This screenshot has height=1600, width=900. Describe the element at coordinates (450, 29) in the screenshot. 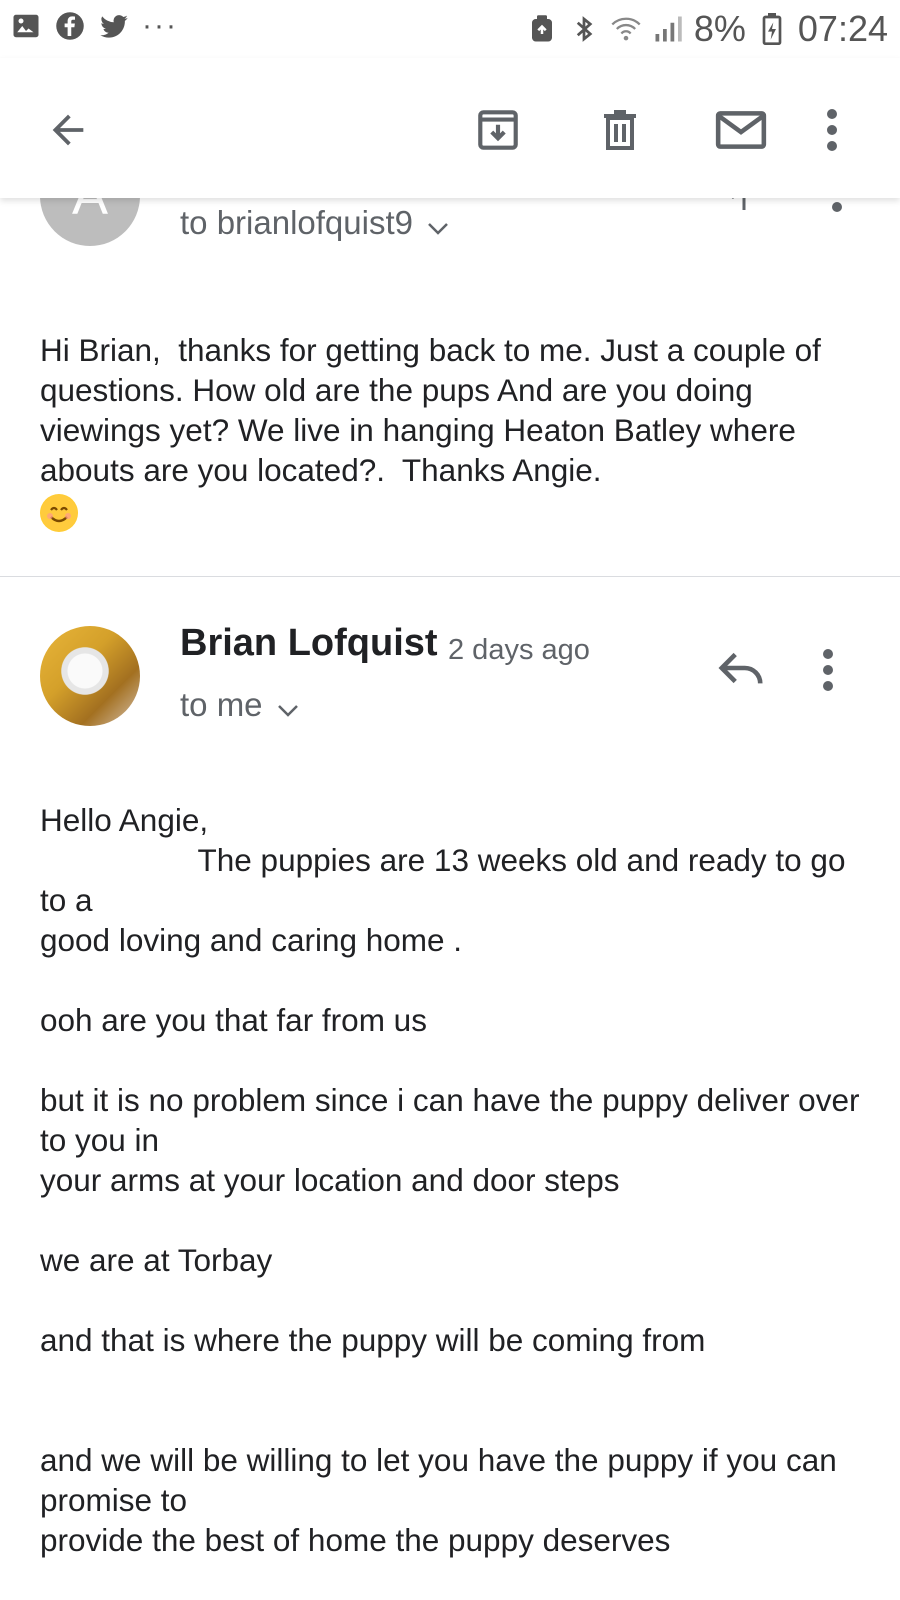

I see `status-bar: ··· 8% 07:24` at that location.